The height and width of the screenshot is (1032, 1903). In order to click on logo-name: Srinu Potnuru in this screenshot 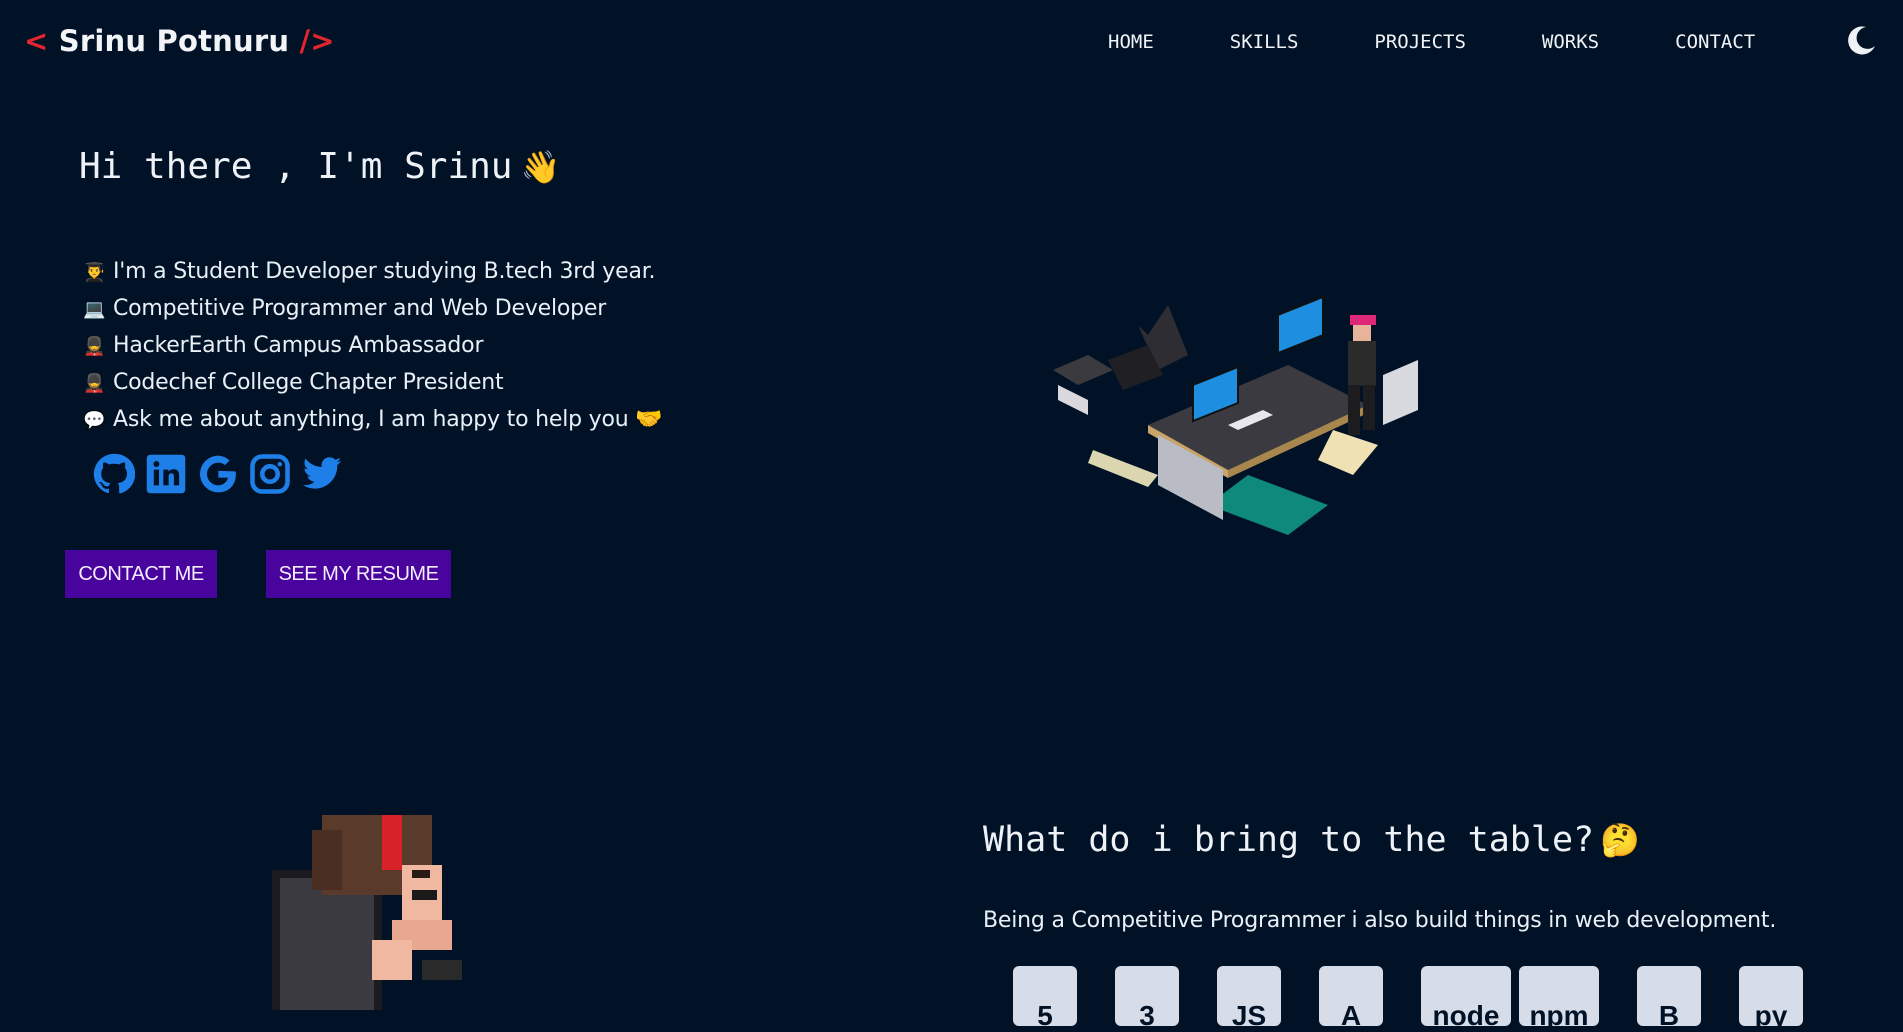, I will do `click(174, 41)`.